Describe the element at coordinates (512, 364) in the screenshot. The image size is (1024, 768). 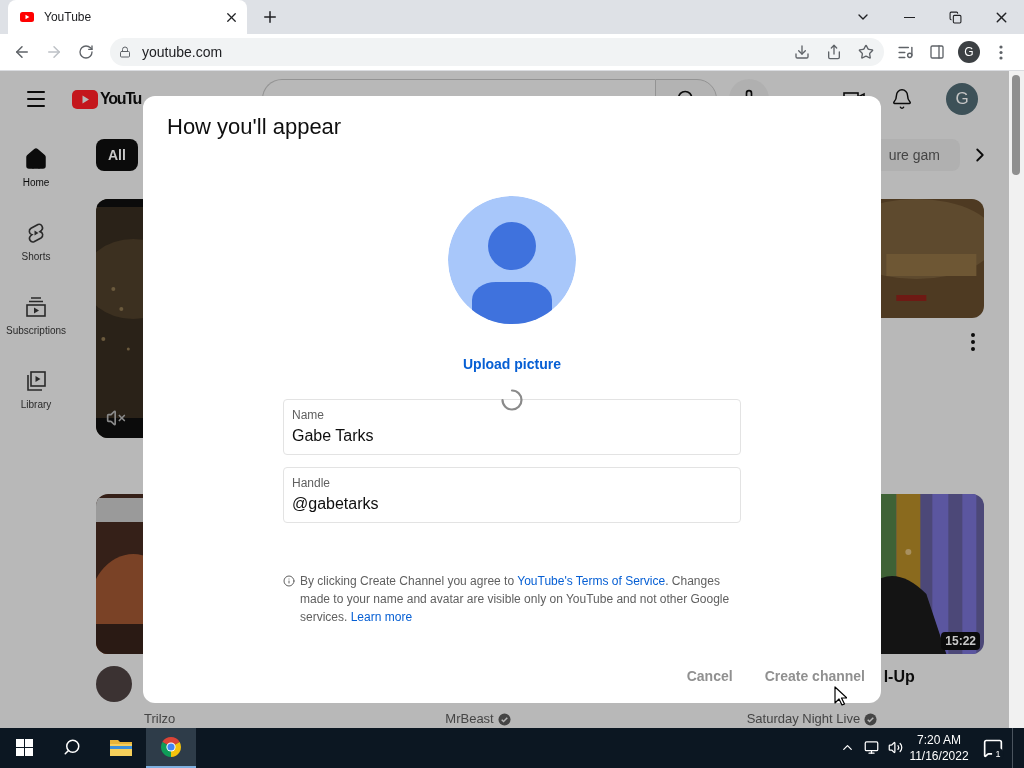
I see `upload-picture-link: Upload picture` at that location.